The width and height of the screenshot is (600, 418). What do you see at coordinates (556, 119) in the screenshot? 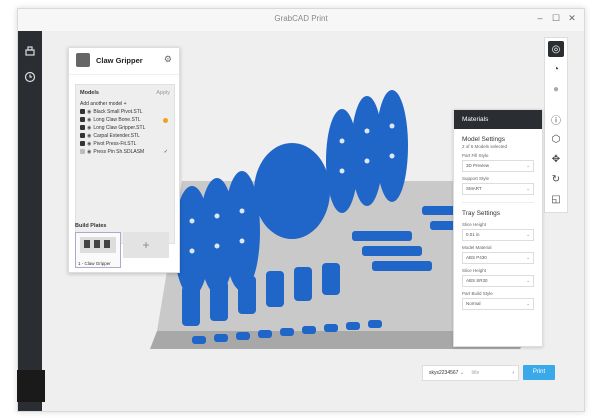
I see `info-icon: ⓘ` at bounding box center [556, 119].